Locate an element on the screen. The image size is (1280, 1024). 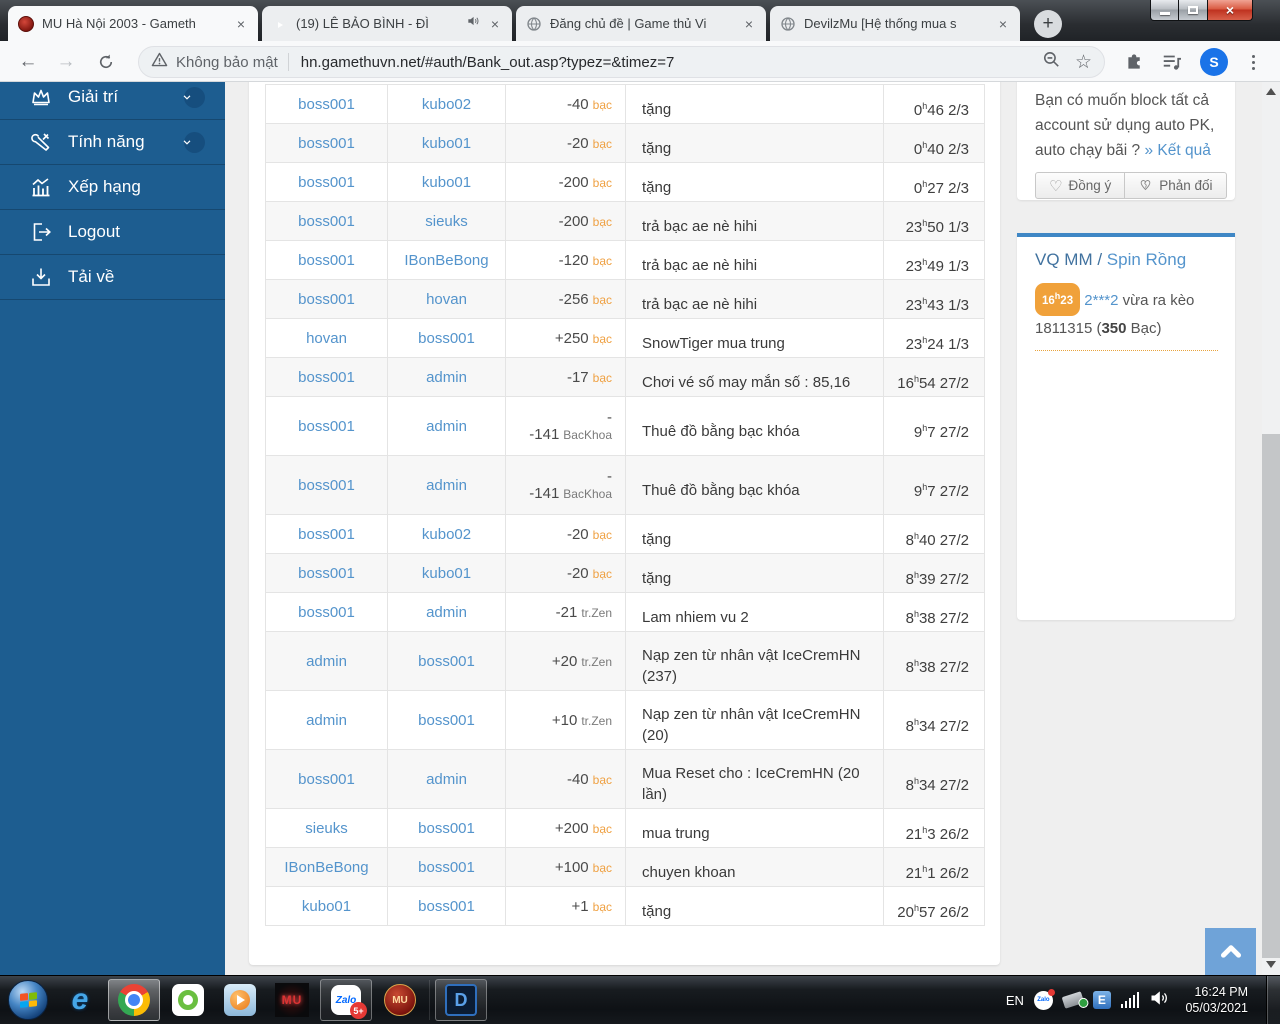
spin-user-link: 2***2 is located at coordinates (1101, 300).